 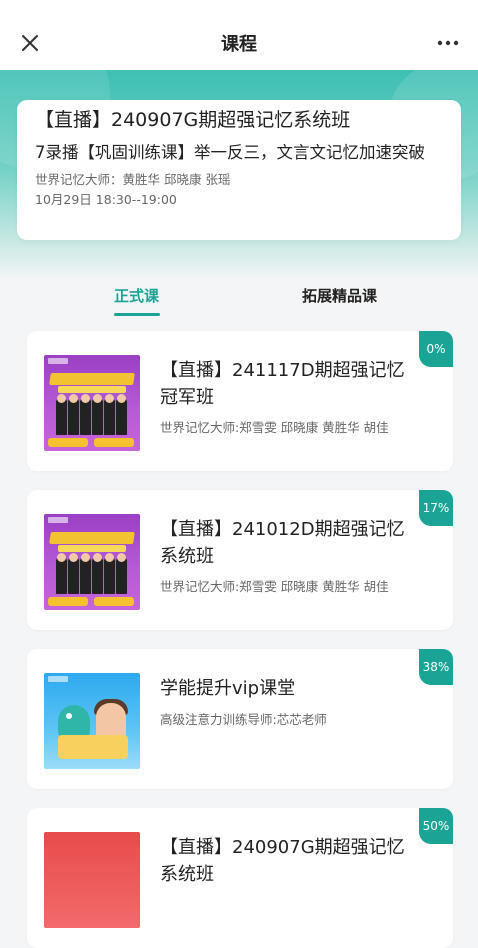 I want to click on course-teachers: 高级注意力训练导师:芯芯老师, so click(x=243, y=719).